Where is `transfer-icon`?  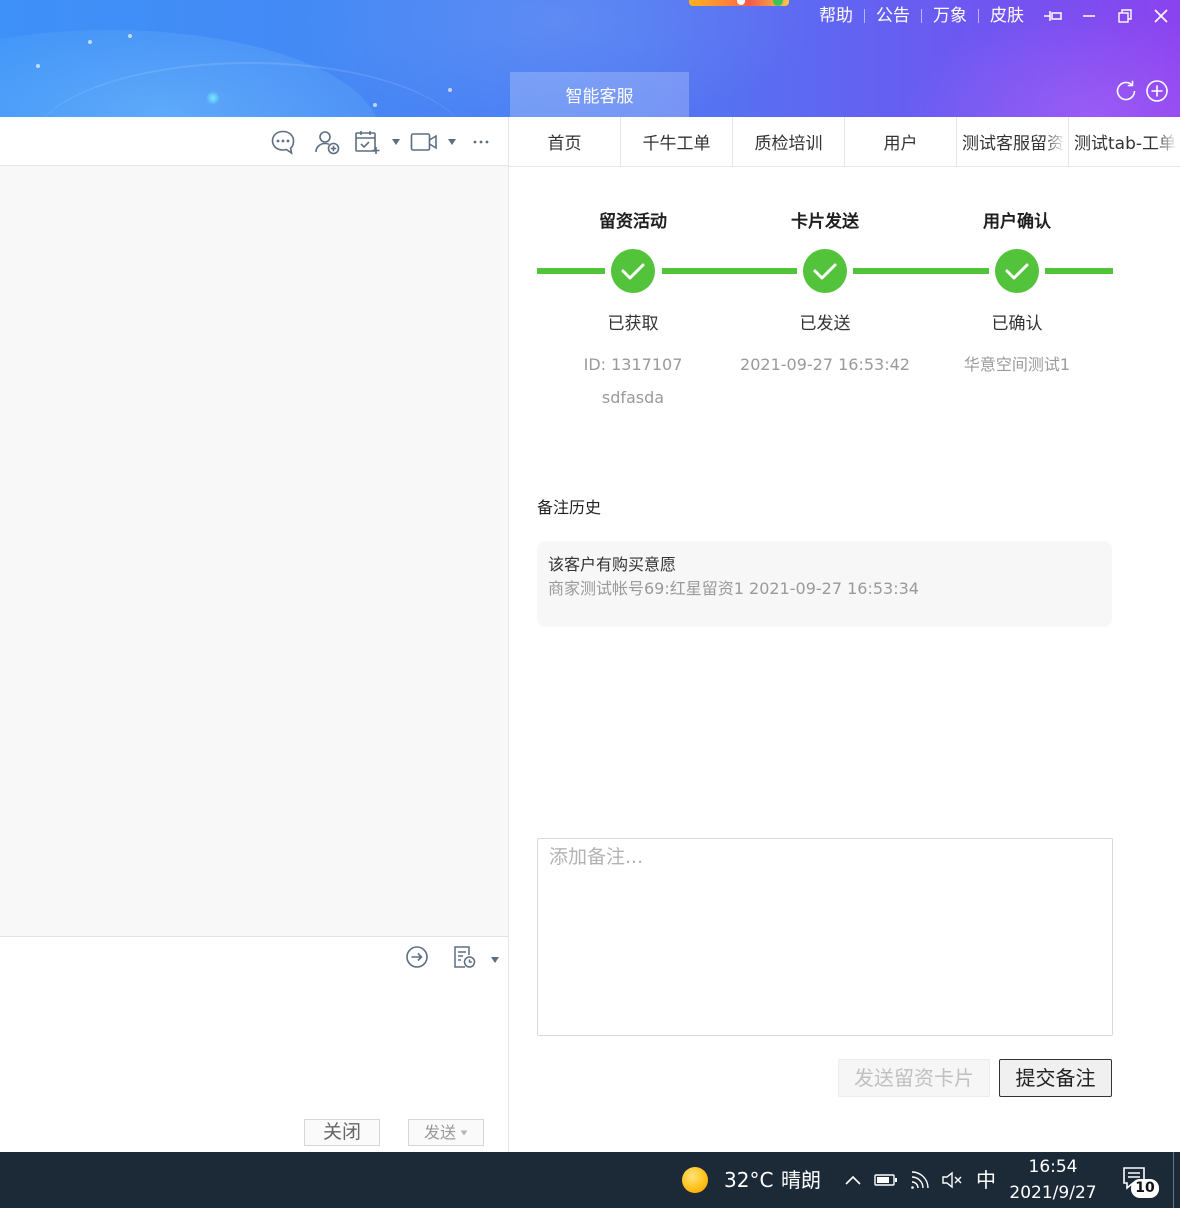
transfer-icon is located at coordinates (417, 957).